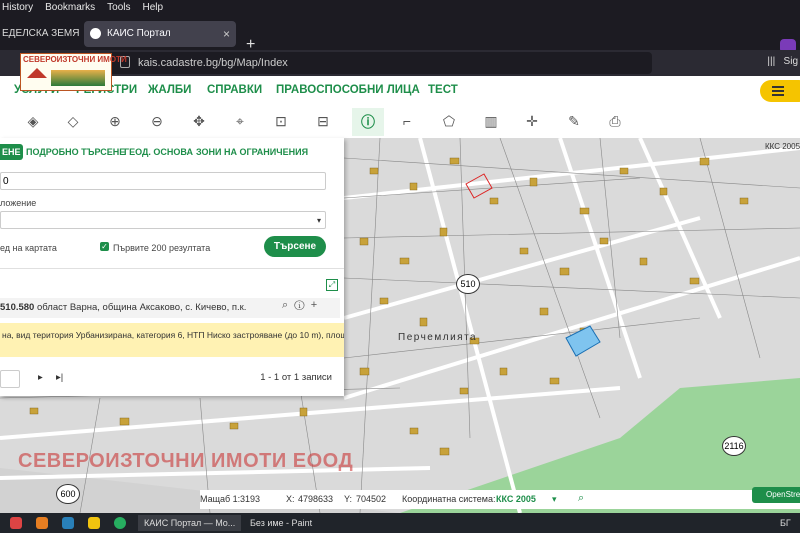 The width and height of the screenshot is (800, 533). Describe the element at coordinates (42, 523) in the screenshot. I see `firefox-icon` at that location.